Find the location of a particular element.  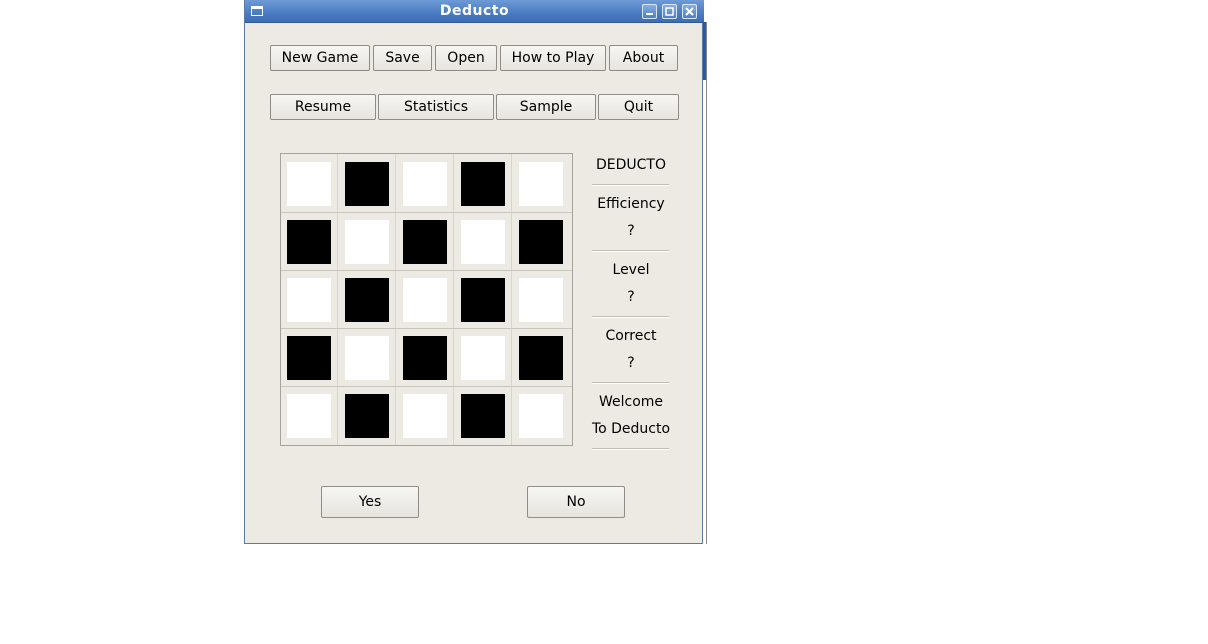

open-button: Open is located at coordinates (466, 58).